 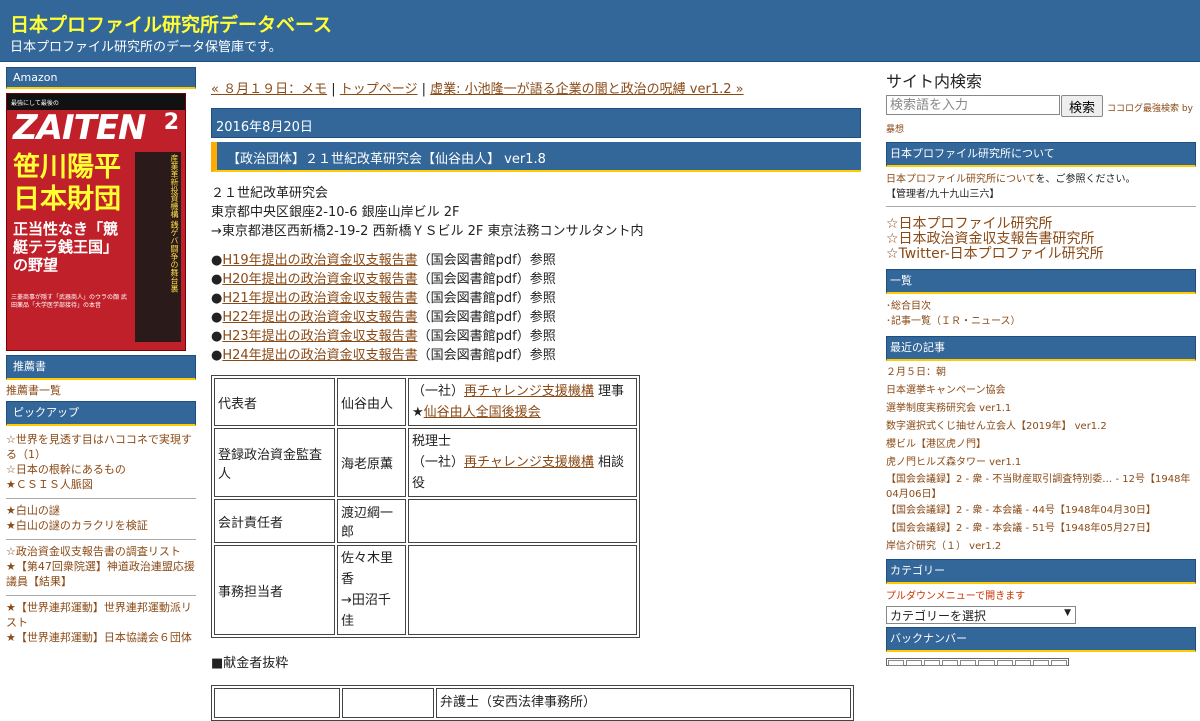 I want to click on pickup-link: ★白山の謎, so click(x=33, y=510).